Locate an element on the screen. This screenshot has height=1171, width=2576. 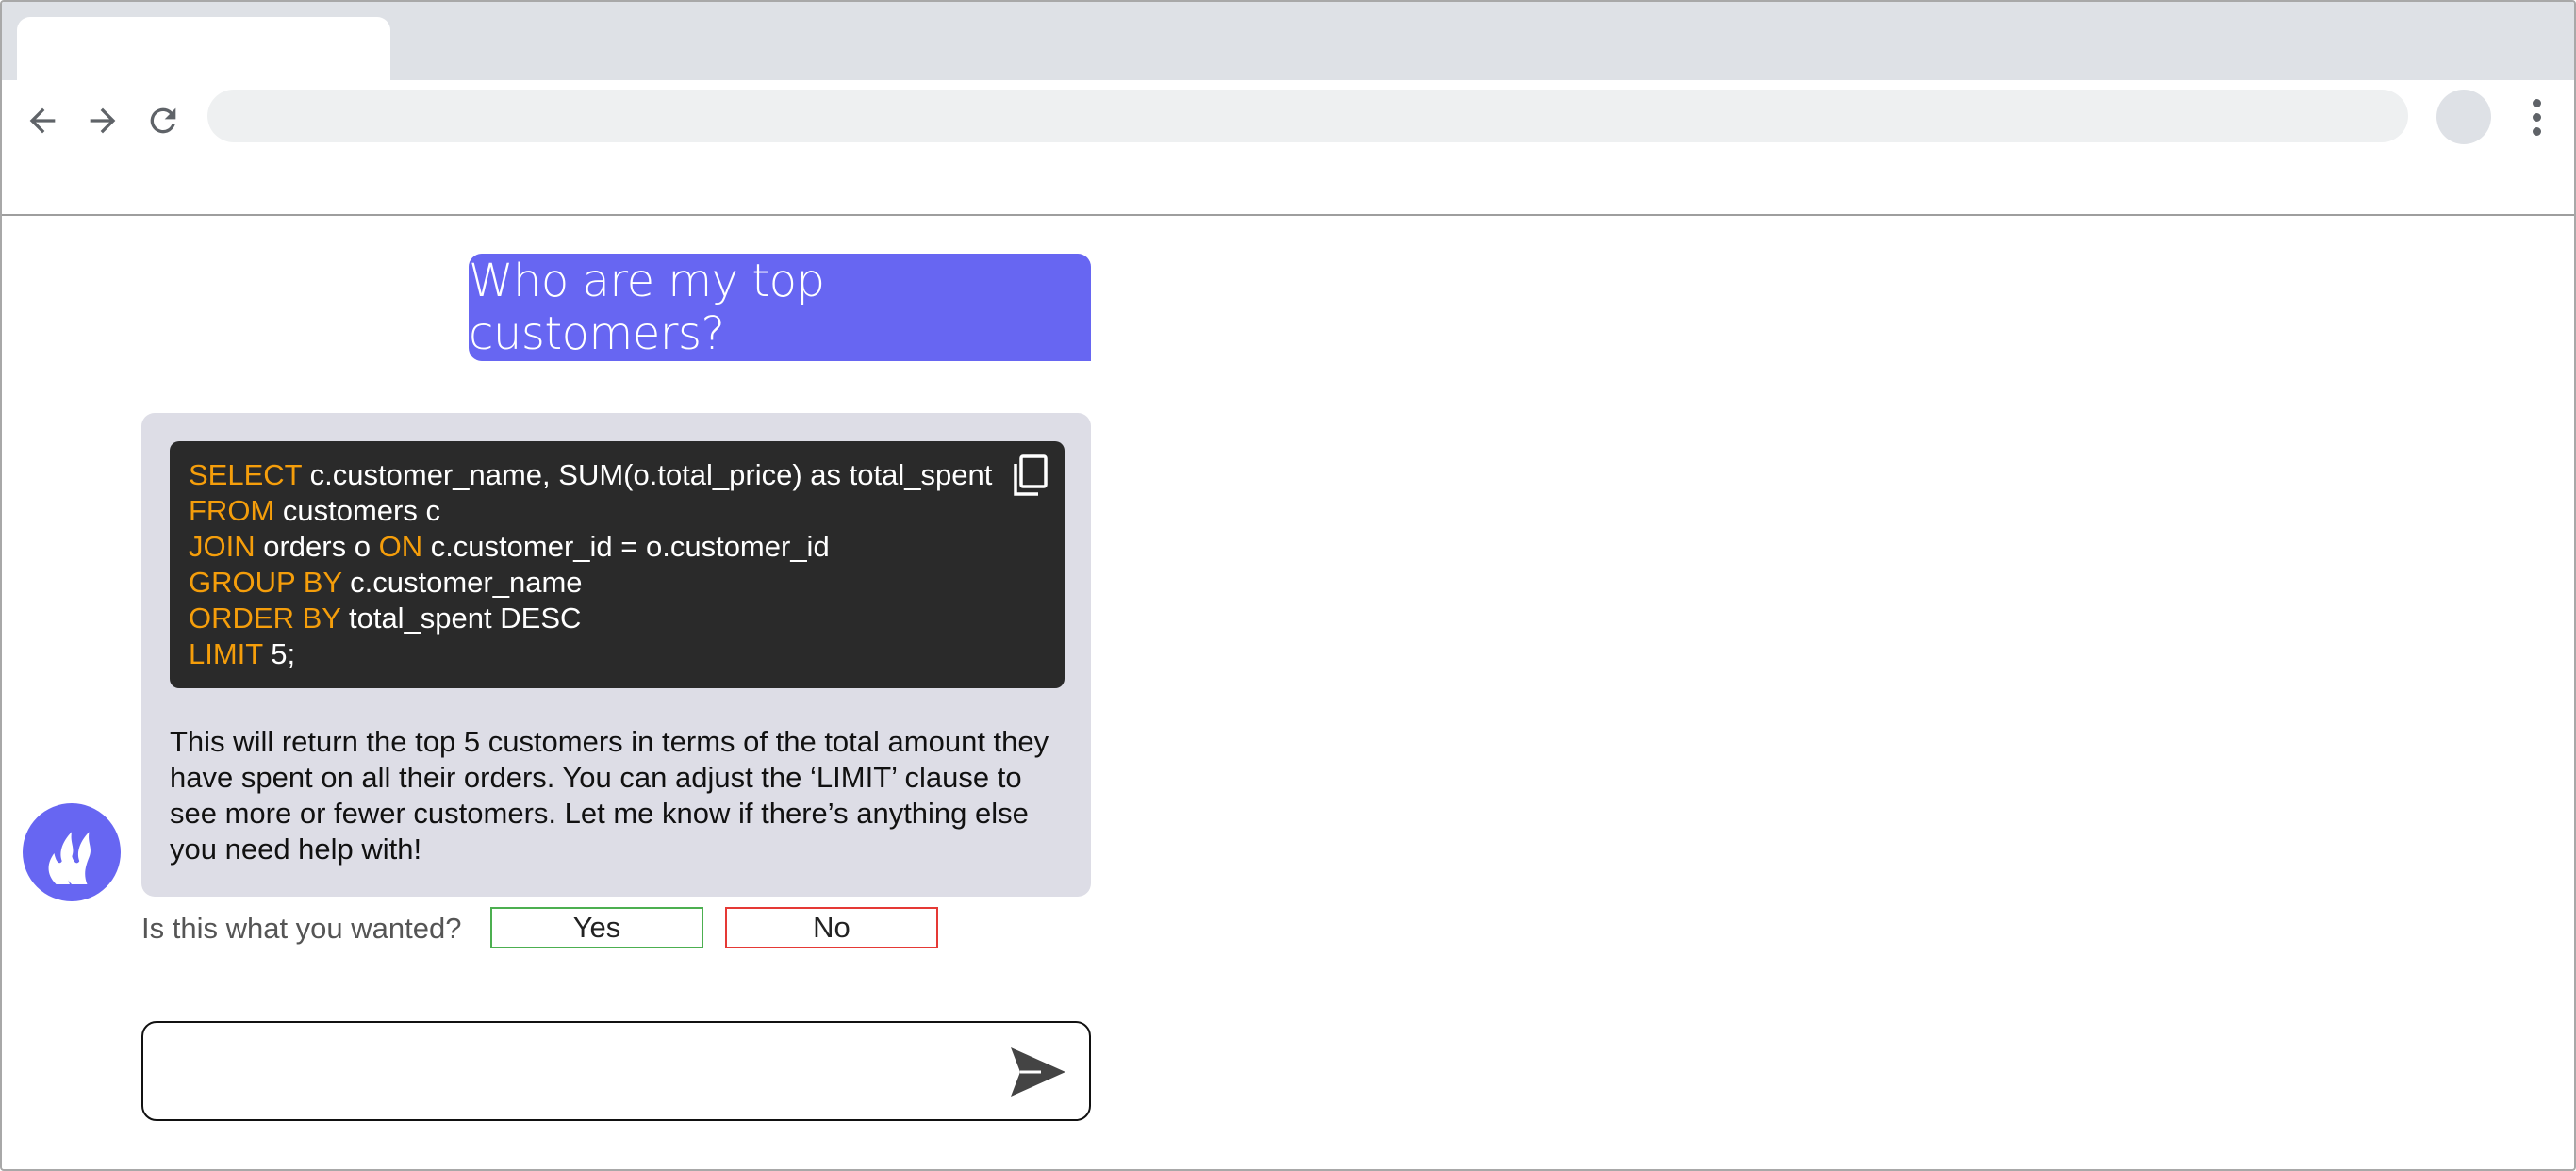
message-composer is located at coordinates (616, 1071).